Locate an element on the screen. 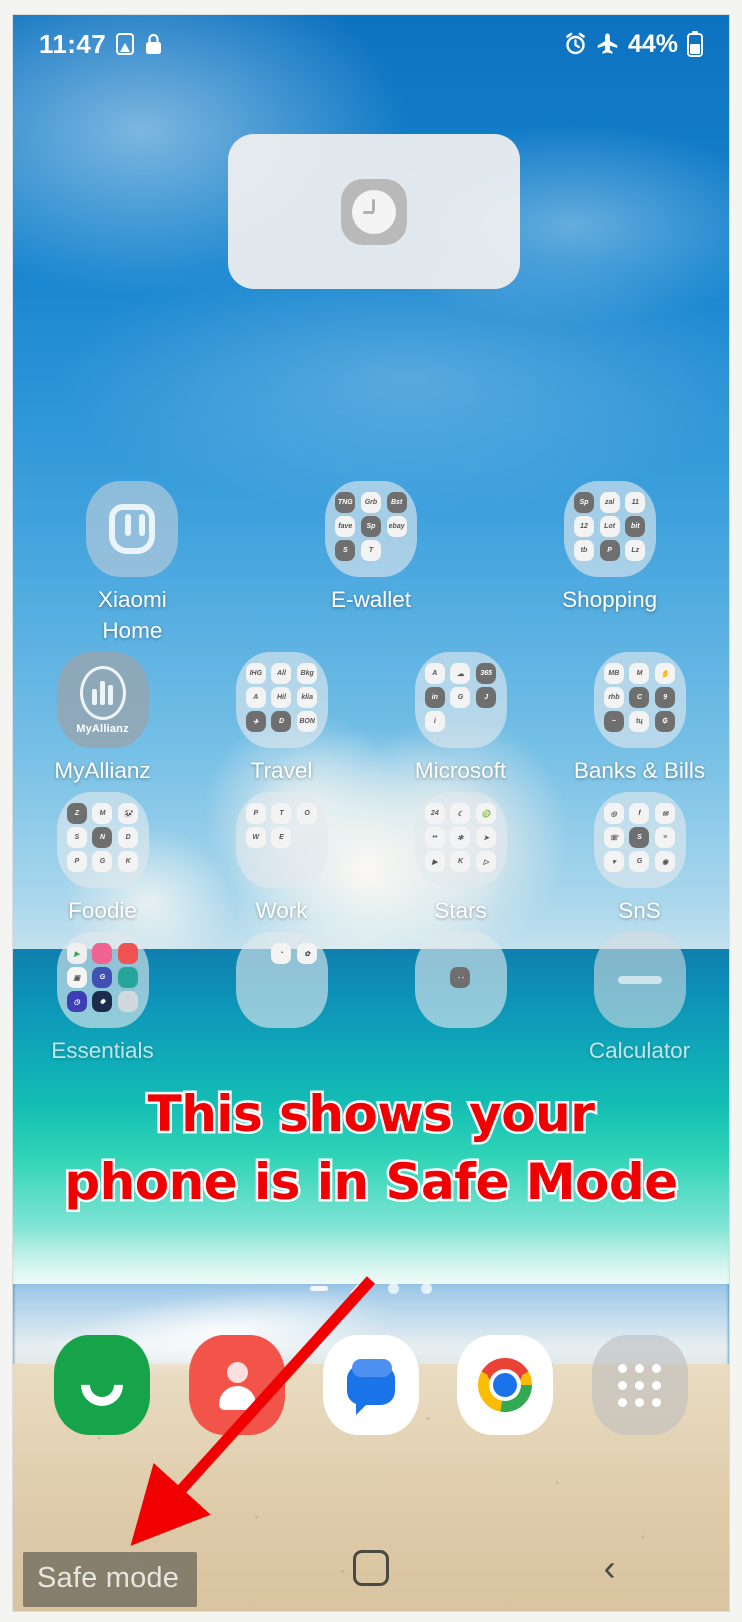 This screenshot has width=742, height=1622. annotation-text: This shows your phone is in Safe Mode is located at coordinates (371, 1148).